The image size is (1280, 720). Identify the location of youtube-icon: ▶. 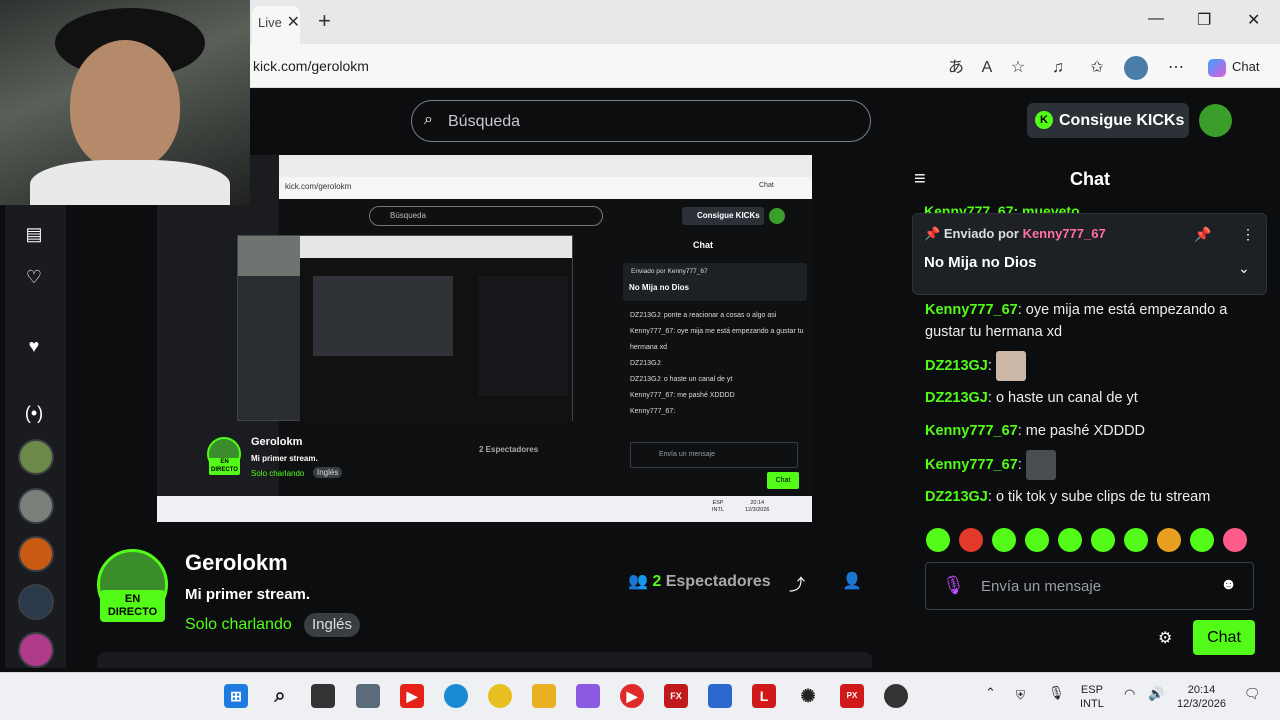
(412, 696).